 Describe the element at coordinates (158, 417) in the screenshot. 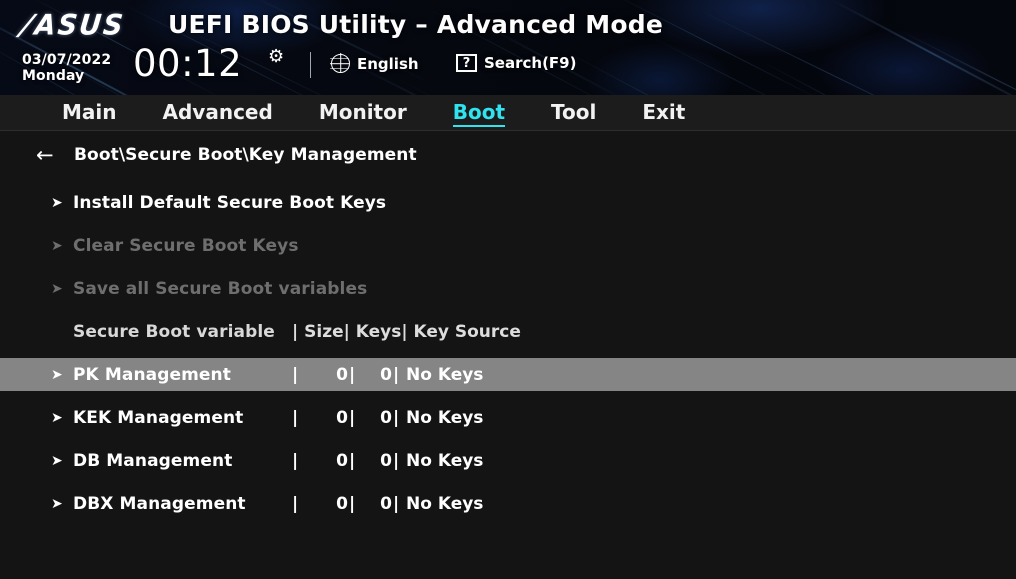

I see `table-row-label: KEK Management` at that location.